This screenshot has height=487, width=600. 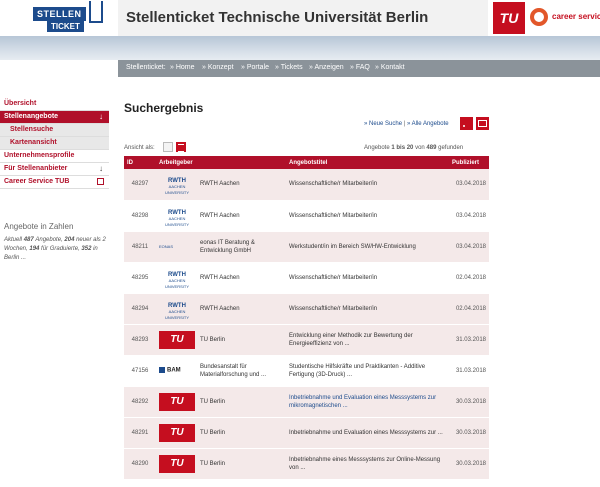 What do you see at coordinates (177, 371) in the screenshot?
I see `bam-logo: BAM` at bounding box center [177, 371].